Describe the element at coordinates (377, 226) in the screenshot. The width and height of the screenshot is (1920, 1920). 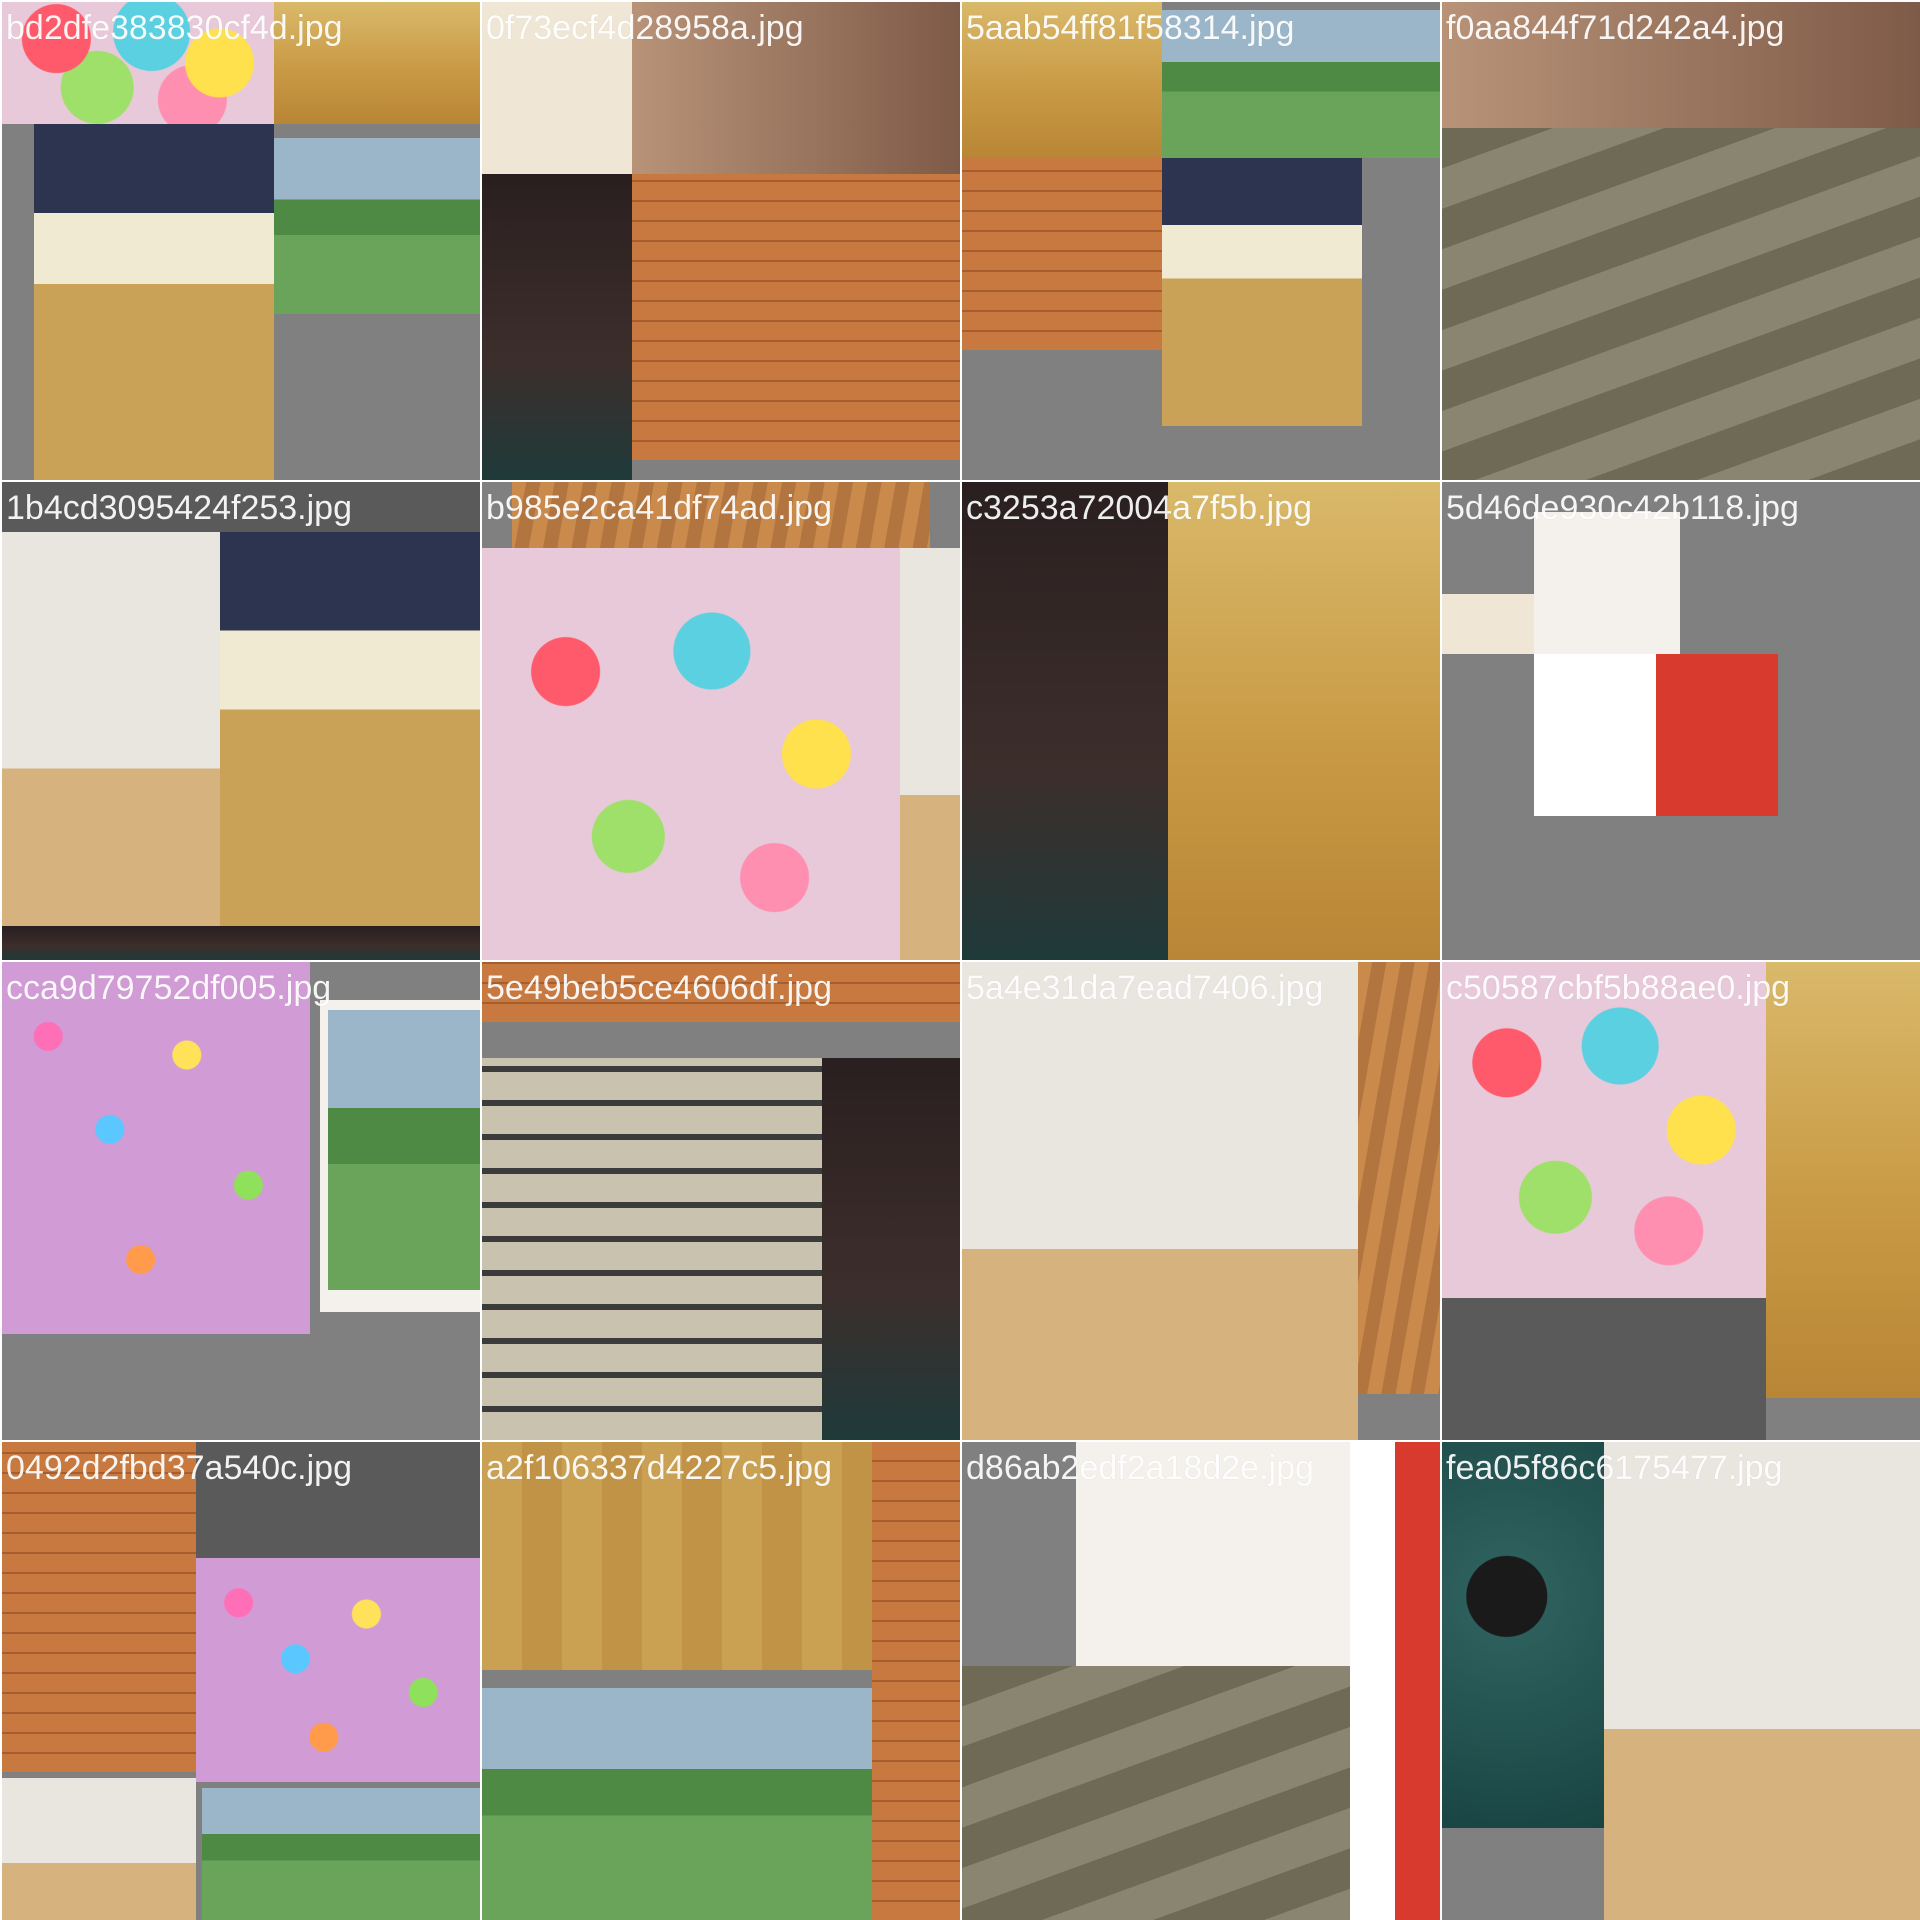
I see `collage-piece-floorball` at that location.